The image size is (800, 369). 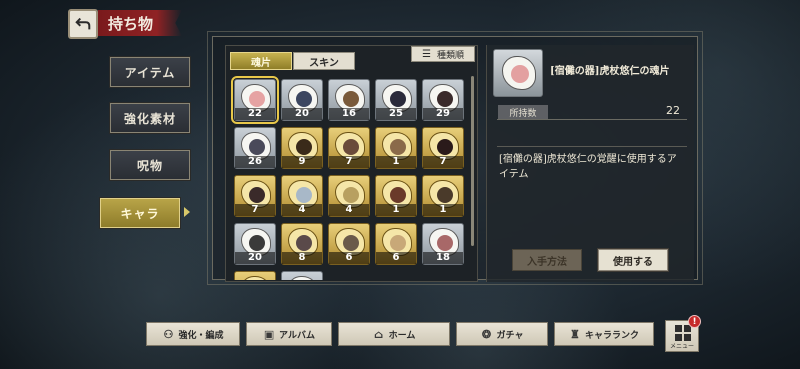 I want to click on gacha-icon: ❂, so click(x=486, y=334).